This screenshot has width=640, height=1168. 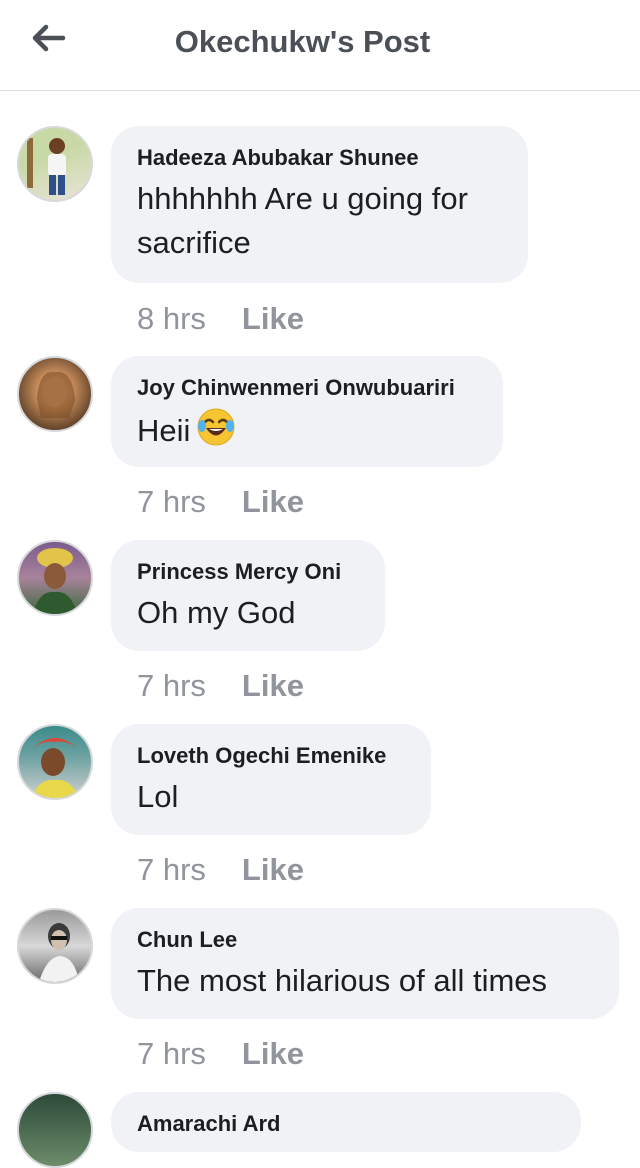 I want to click on comment-author: Joy Chinwenmeri Onwubuariri, so click(x=307, y=388).